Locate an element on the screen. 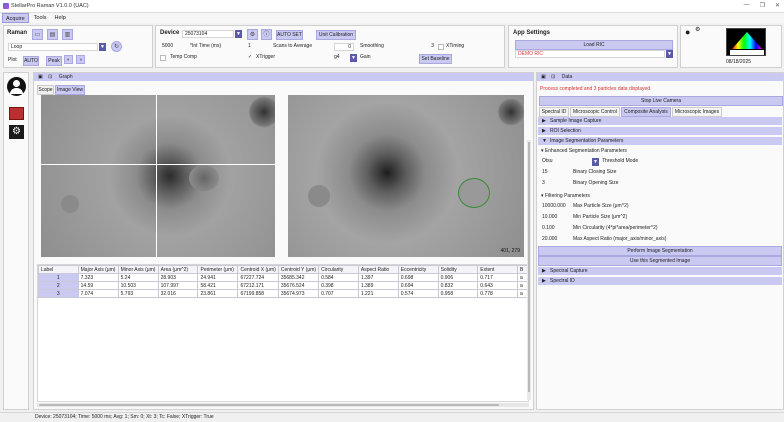 The image size is (784, 422). filtering-header: ▾ Filtering Parameters is located at coordinates (565, 196).